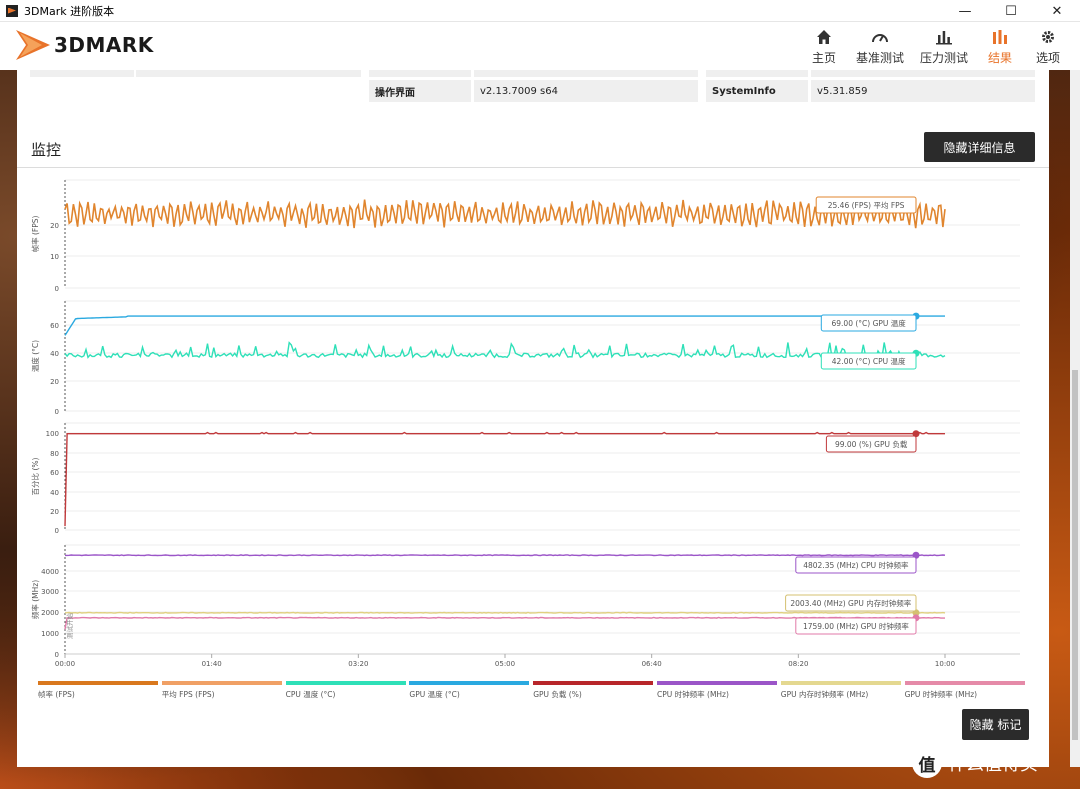 This screenshot has height=789, width=1080. I want to click on nav-item-results: 结果, so click(1000, 46).